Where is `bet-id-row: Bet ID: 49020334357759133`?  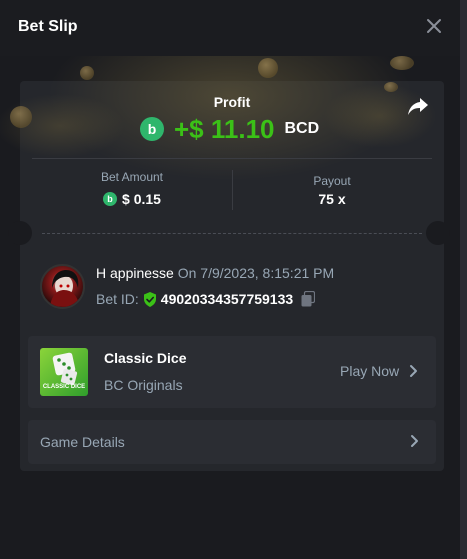
bet-id-row: Bet ID: 49020334357759133 is located at coordinates (206, 299).